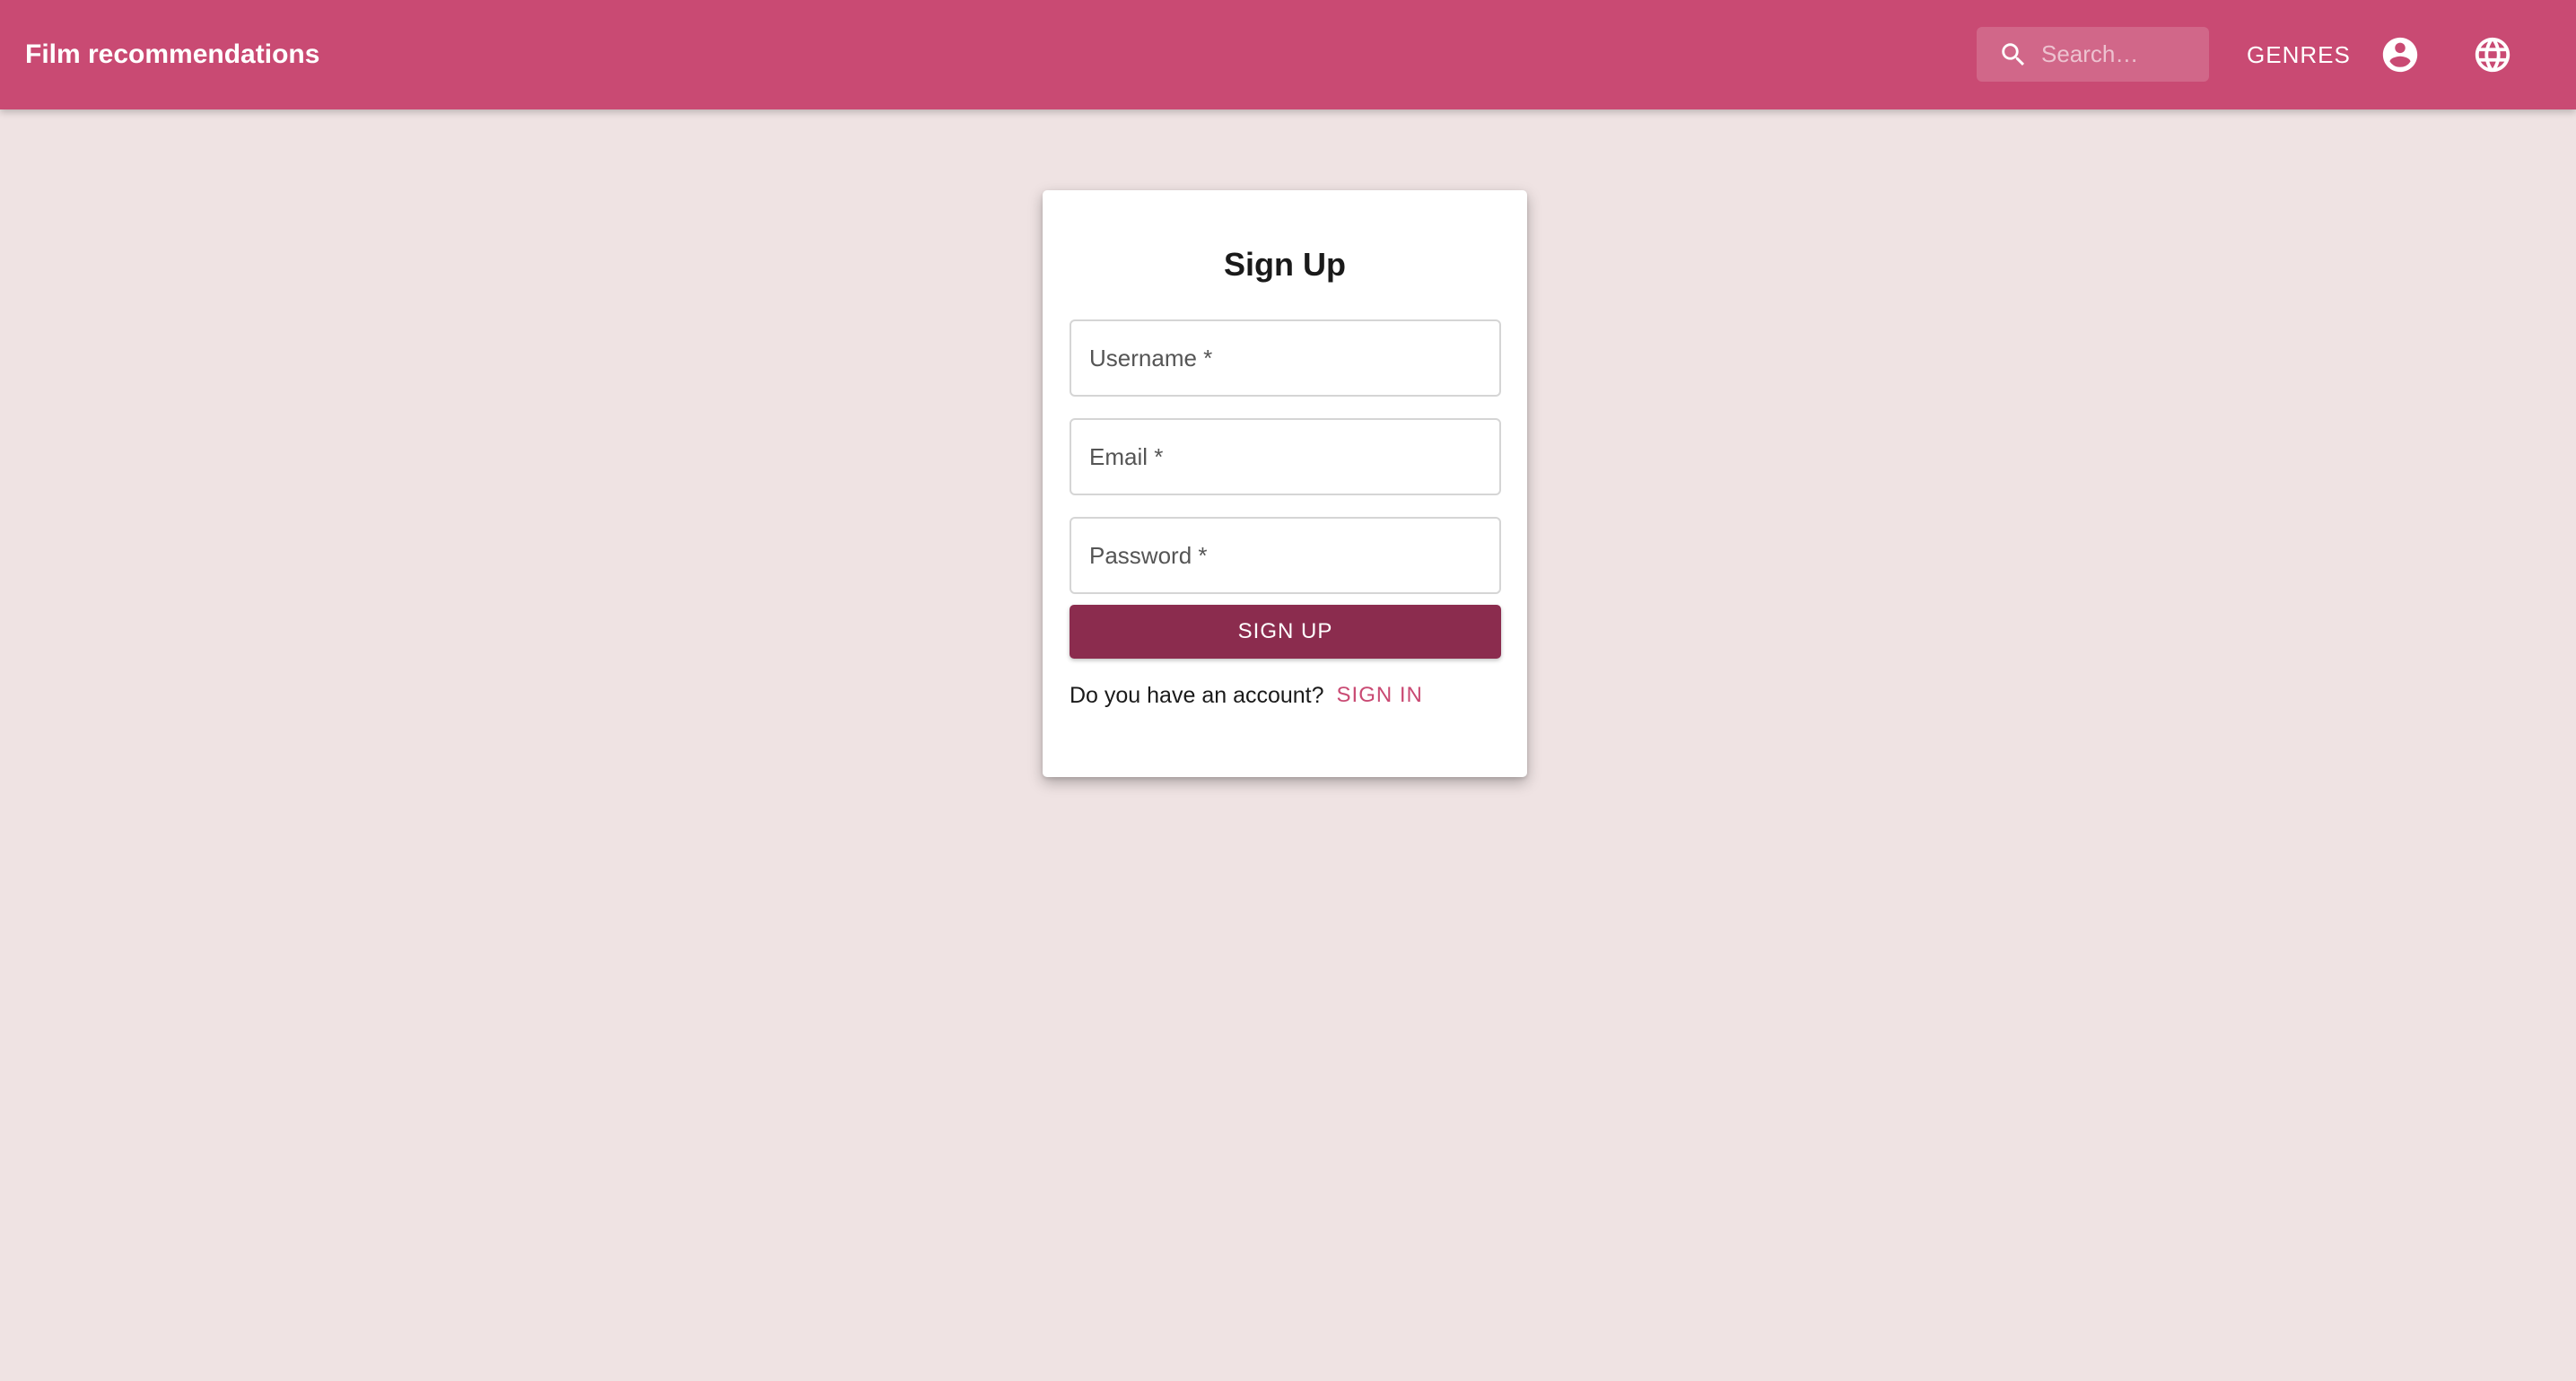 This screenshot has height=1381, width=2576. What do you see at coordinates (1286, 358) in the screenshot?
I see `username-field: Username *` at bounding box center [1286, 358].